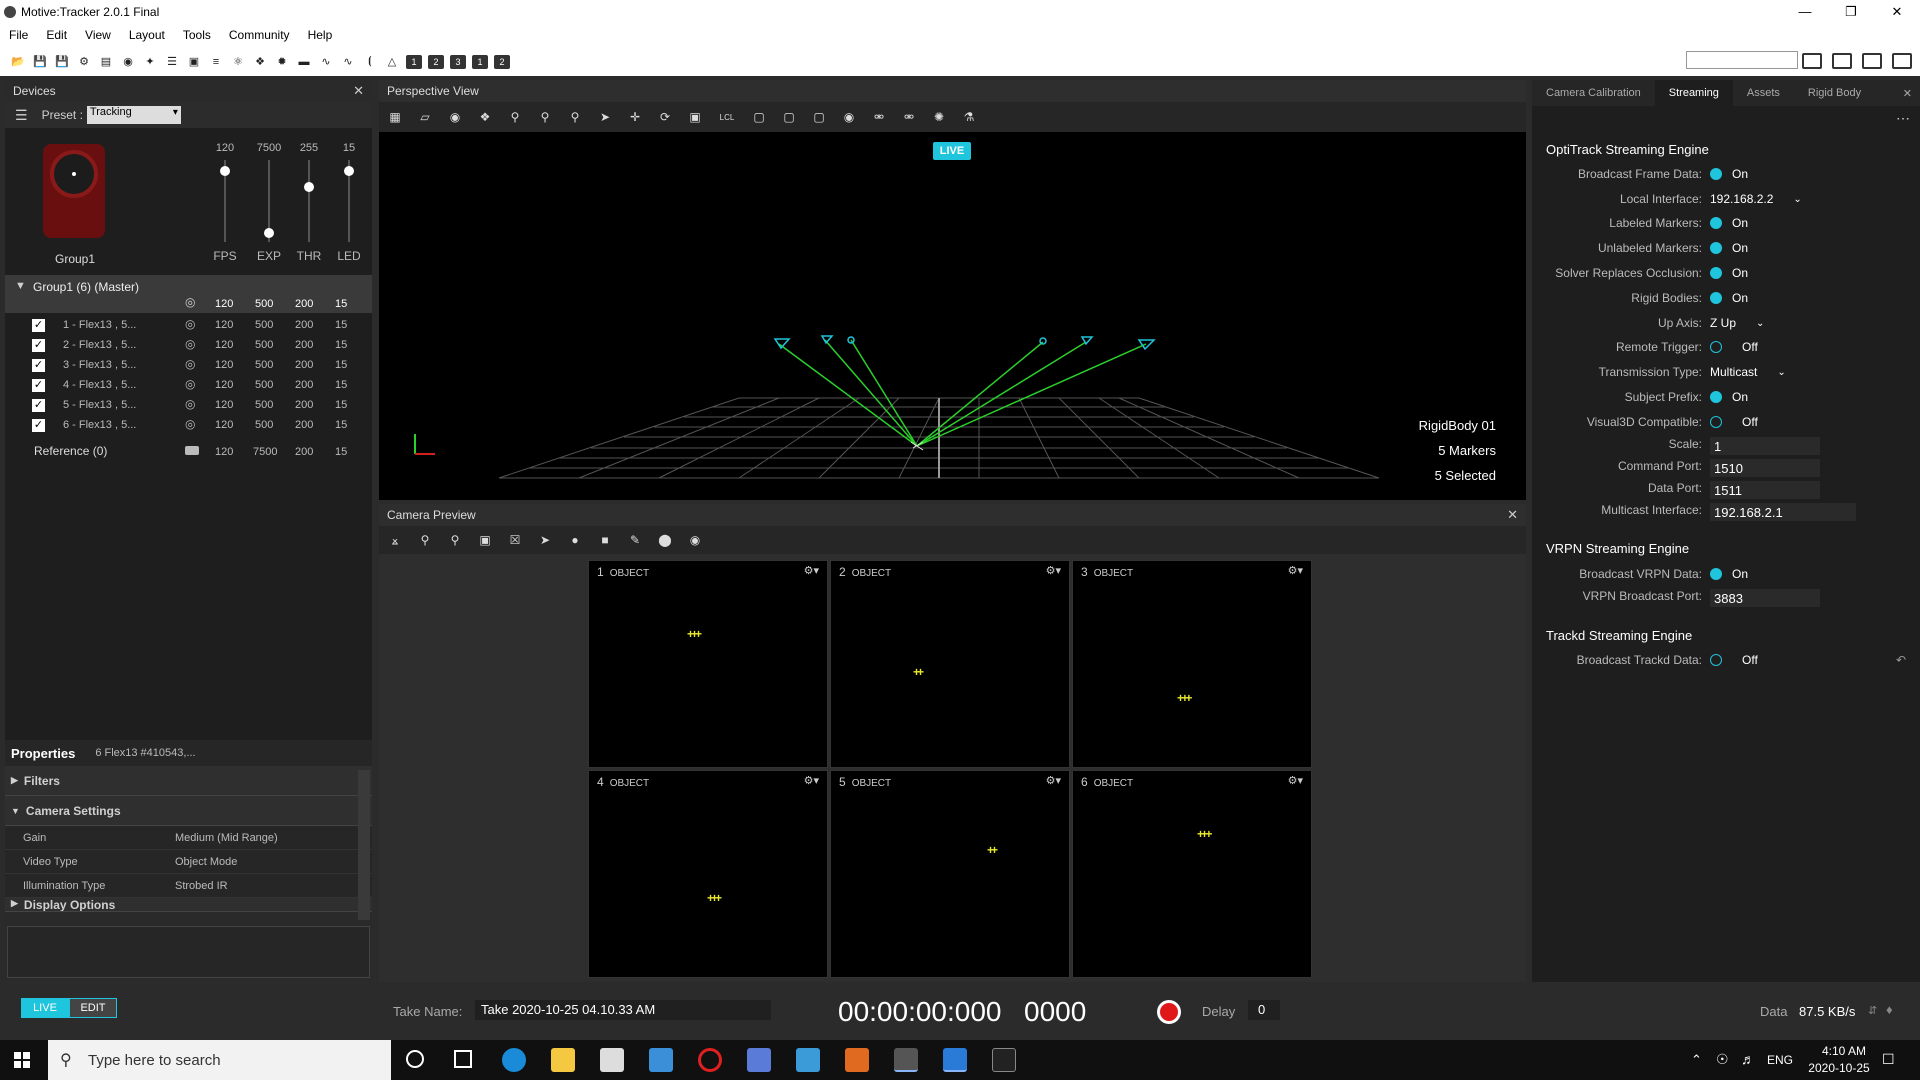 The image size is (1920, 1080). I want to click on zoom-icon: ⚲, so click(425, 540).